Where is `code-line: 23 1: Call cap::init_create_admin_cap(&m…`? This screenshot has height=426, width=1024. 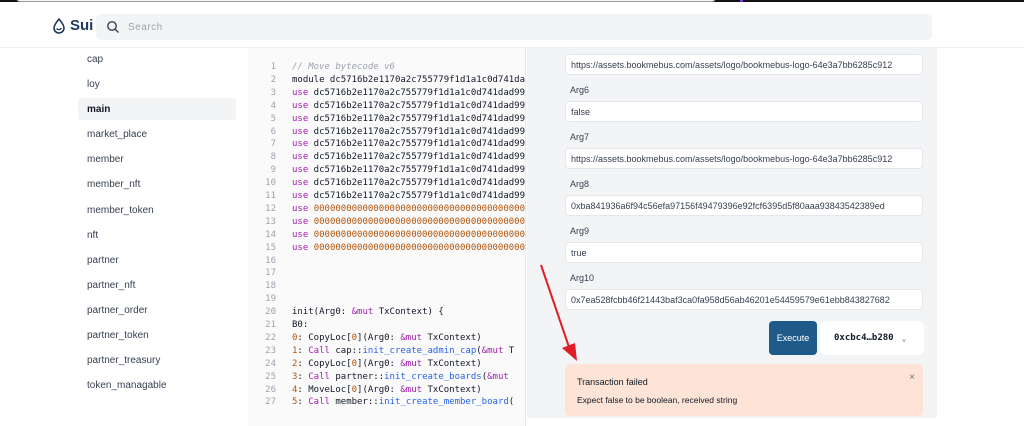
code-line: 23 1: Call cap::init_create_admin_cap(&m… is located at coordinates (386, 351).